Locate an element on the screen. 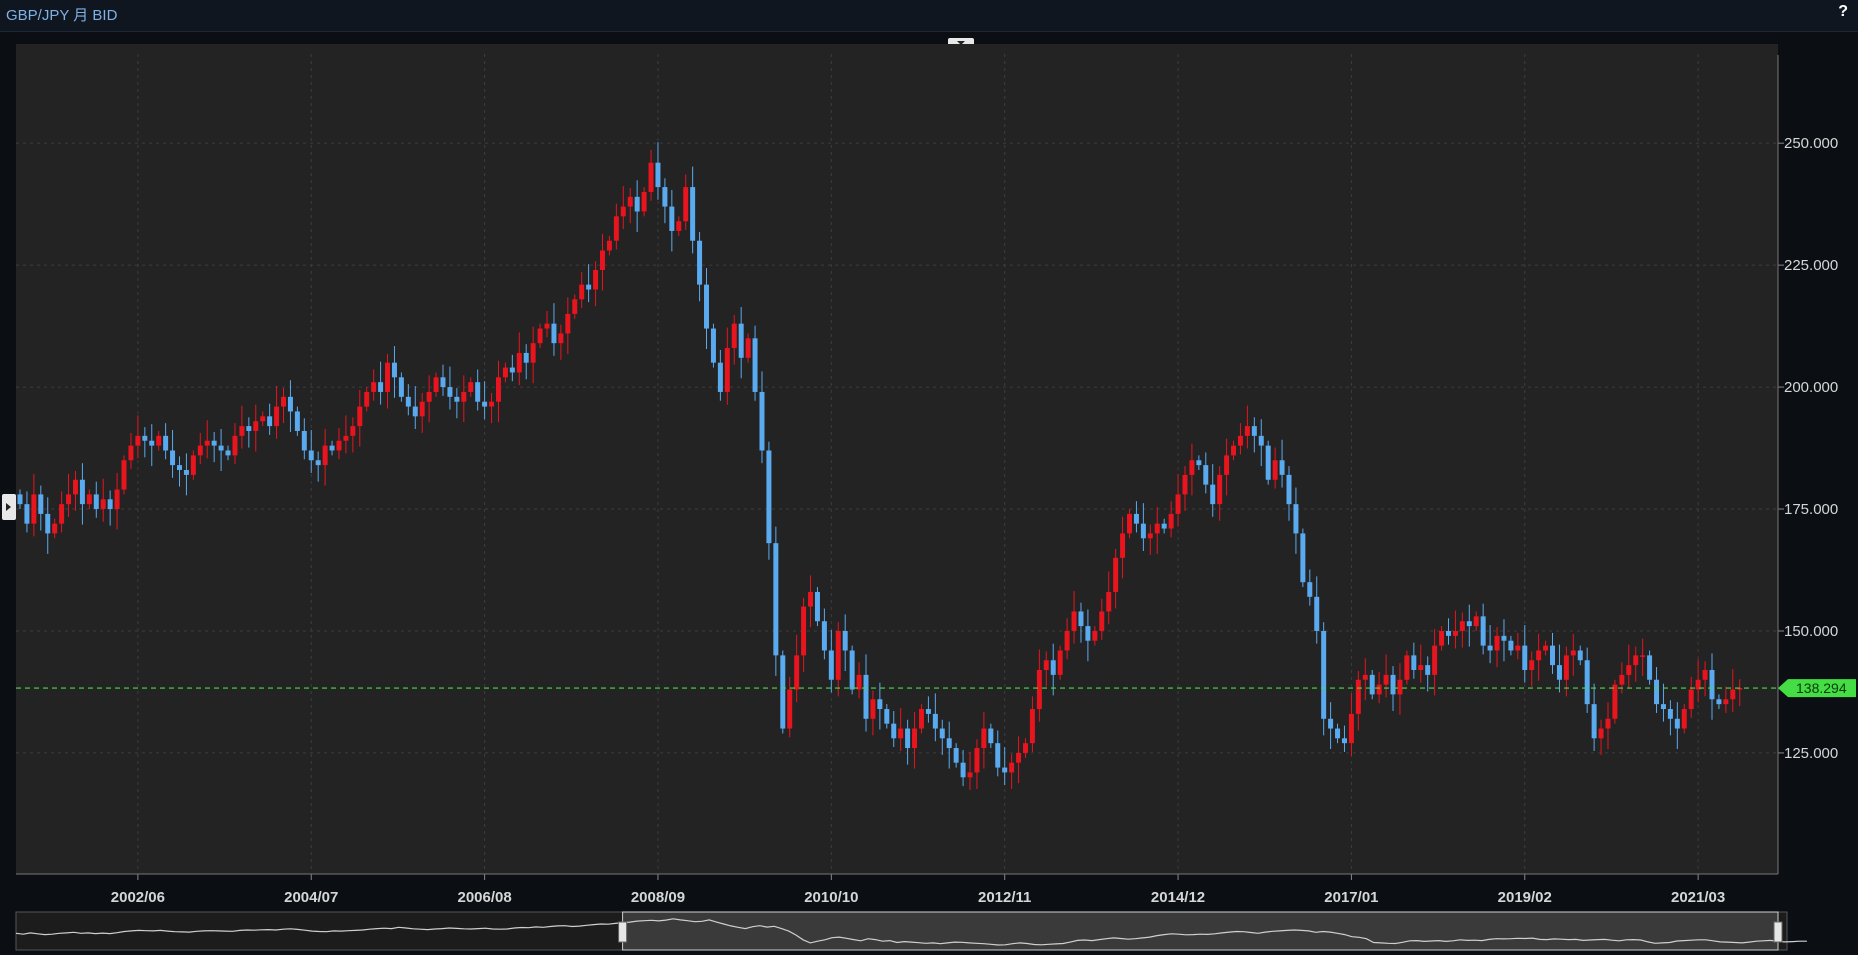 The image size is (1858, 955). y-tick-label: 125.000 is located at coordinates (1811, 753).